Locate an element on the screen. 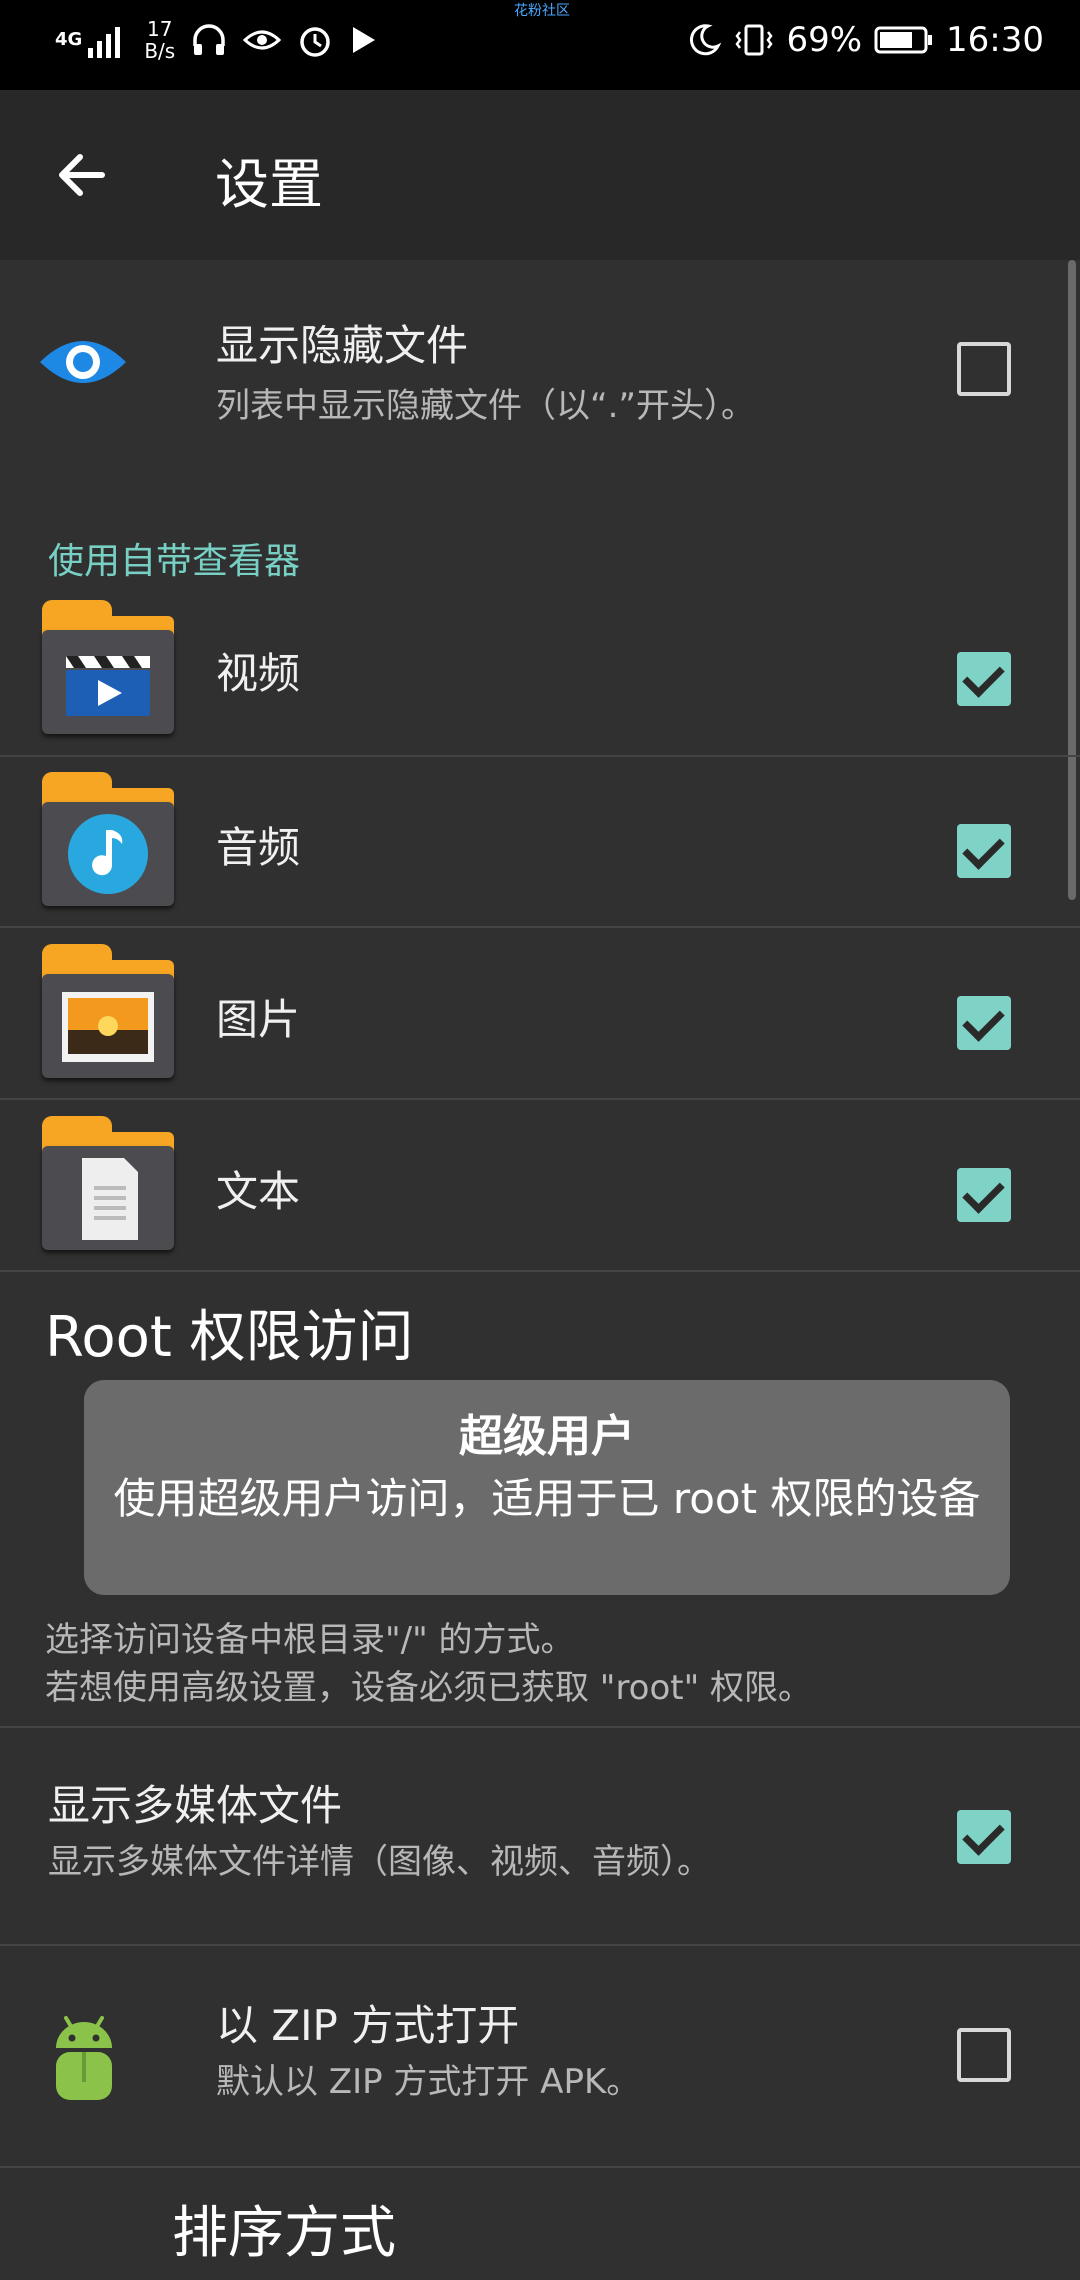 The image size is (1080, 2280). eye-comfort-icon is located at coordinates (262, 40).